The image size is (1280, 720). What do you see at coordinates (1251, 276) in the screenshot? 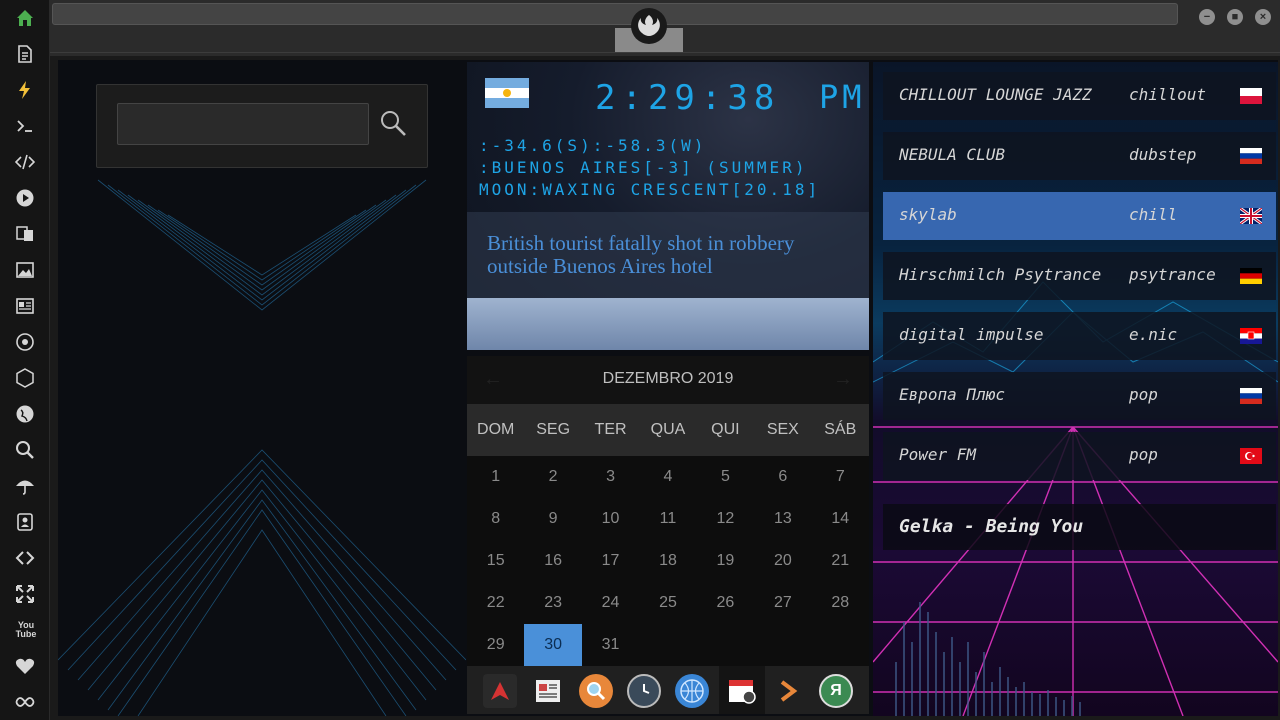
I see `germany-flag-icon` at bounding box center [1251, 276].